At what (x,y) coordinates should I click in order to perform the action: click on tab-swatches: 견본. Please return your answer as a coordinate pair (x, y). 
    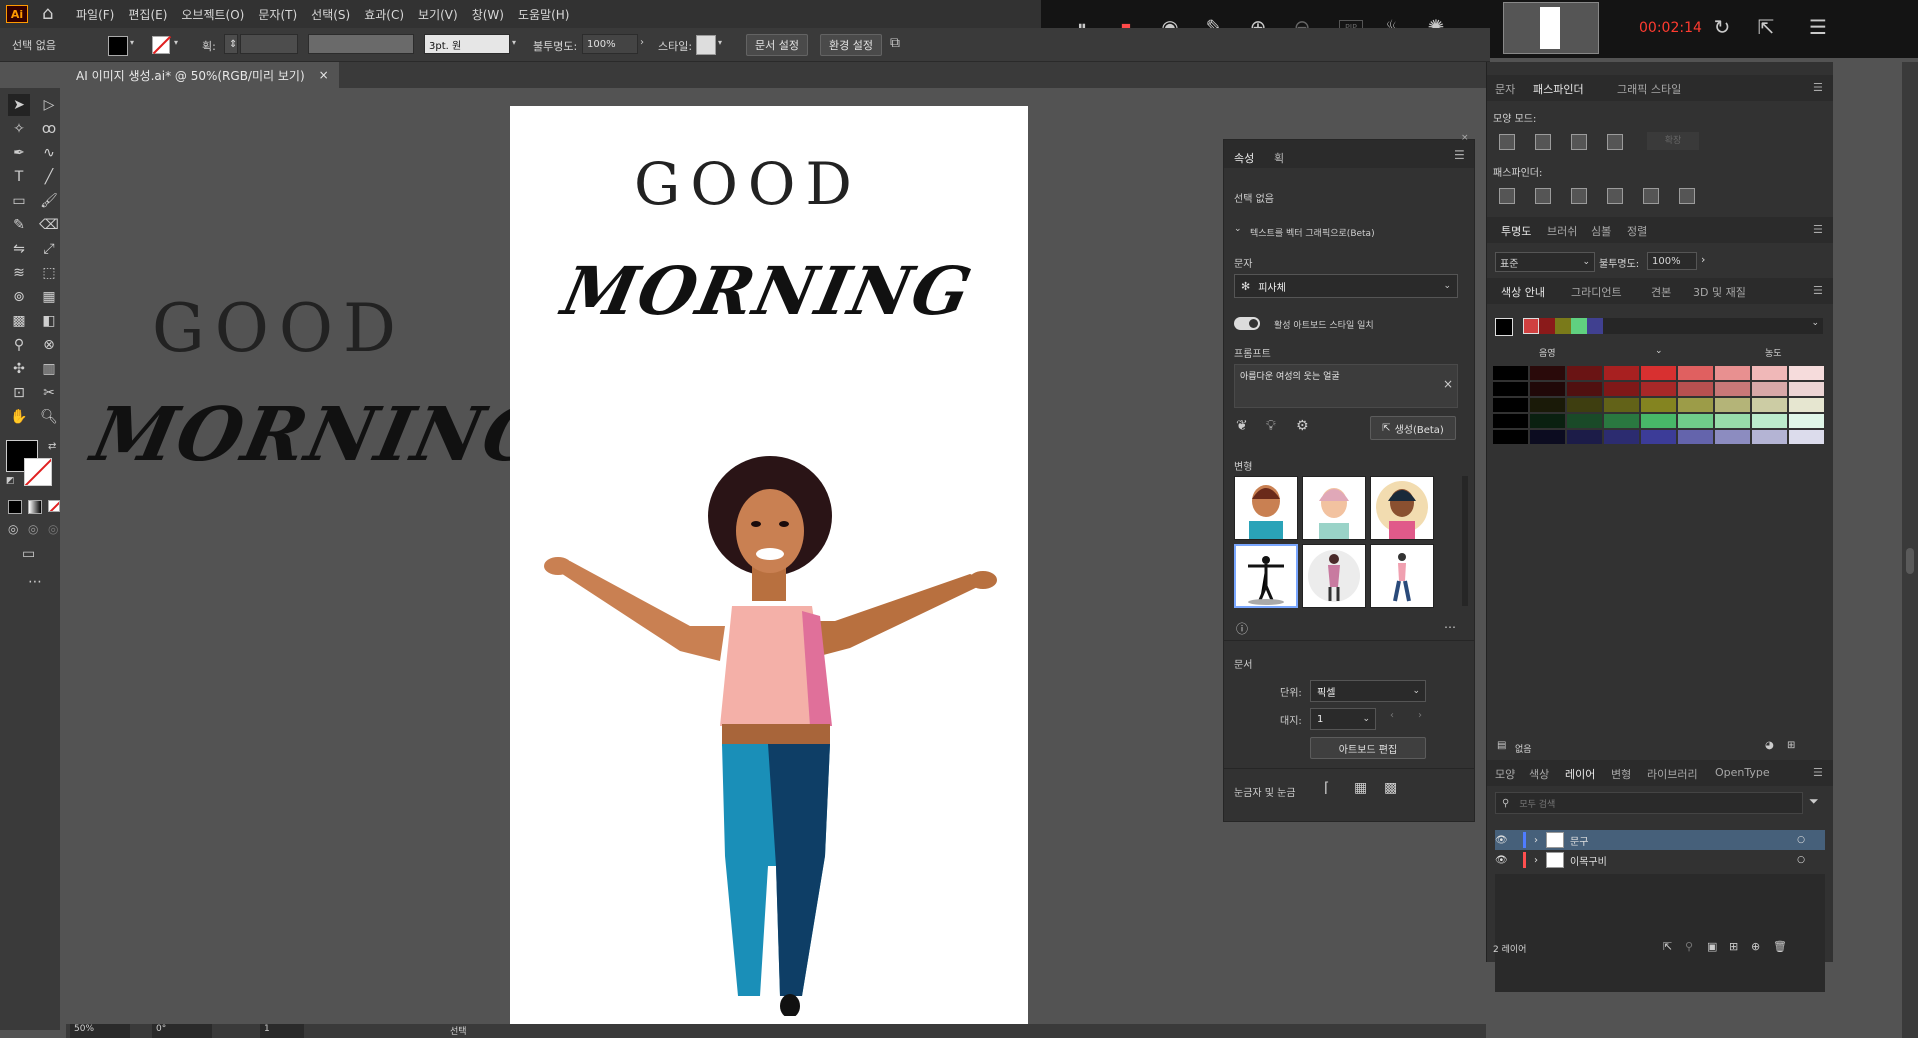
    Looking at the image, I should click on (1661, 292).